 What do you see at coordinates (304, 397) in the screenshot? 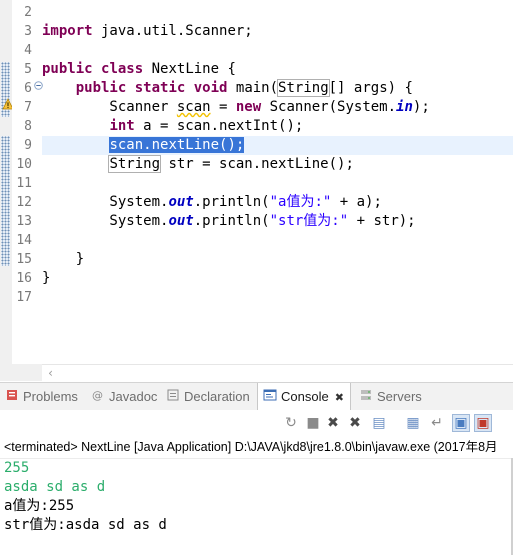
I see `tab-console: Console ✖` at bounding box center [304, 397].